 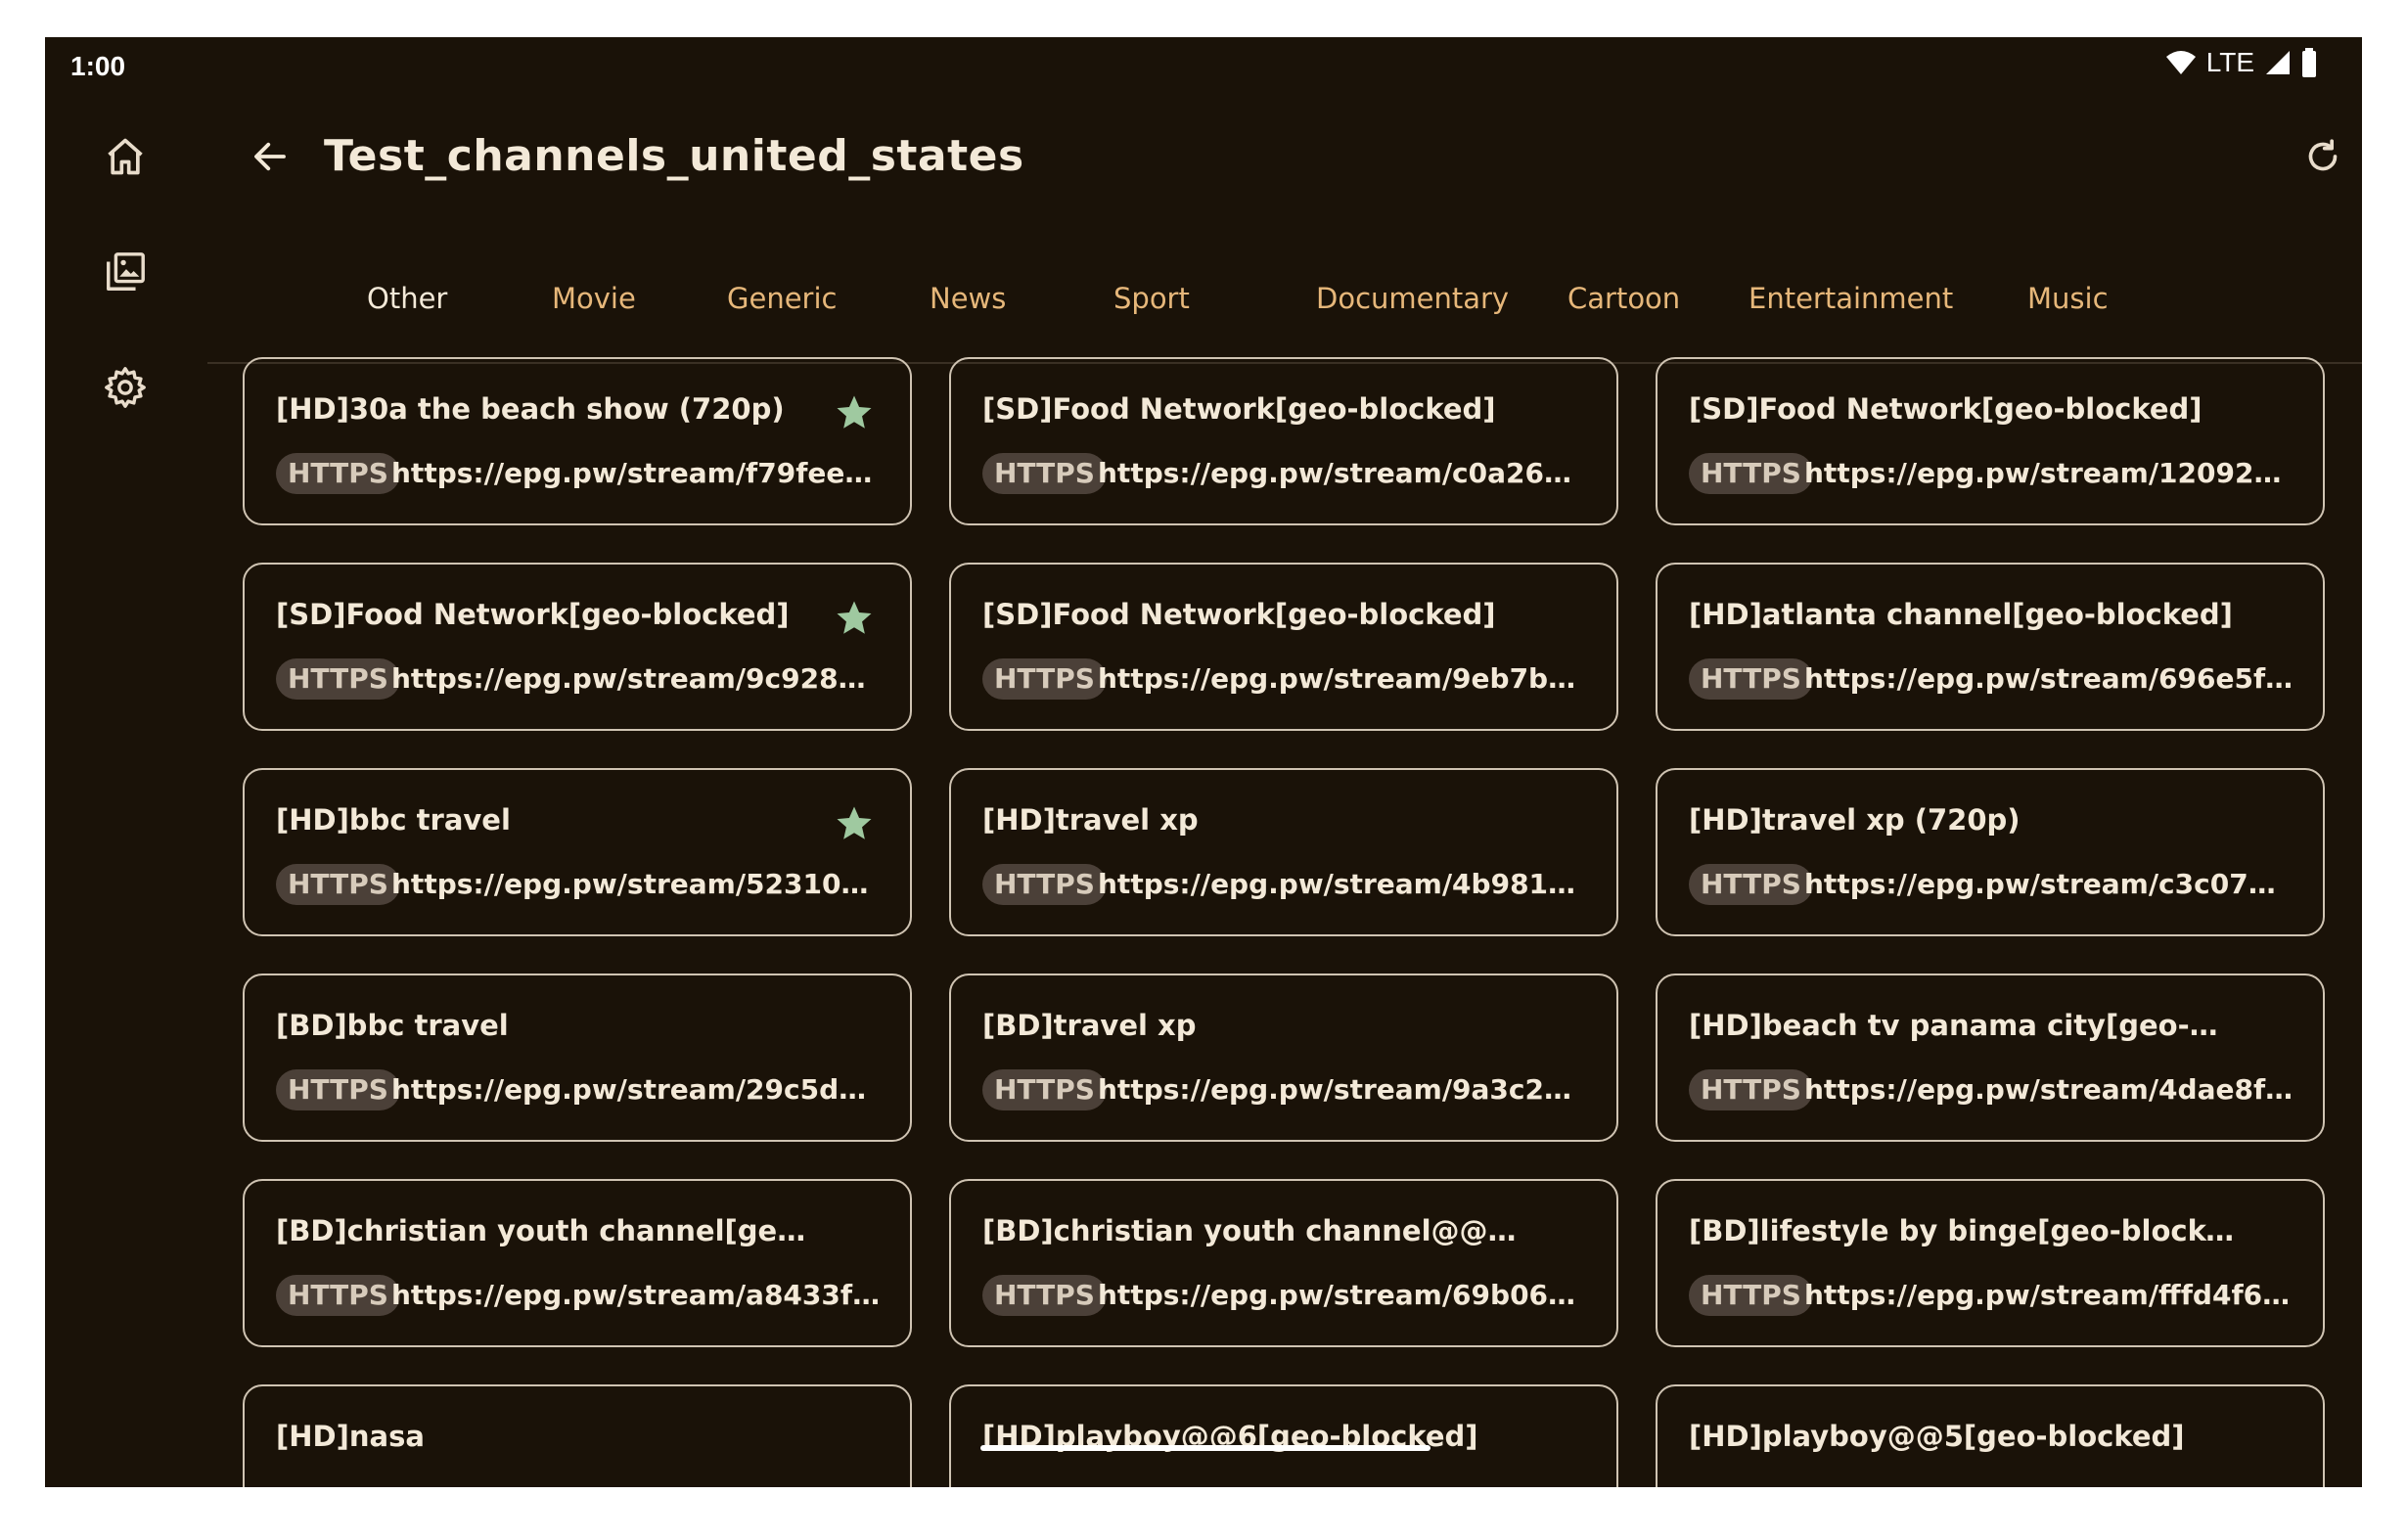 What do you see at coordinates (1961, 614) in the screenshot?
I see `channel-title: [HD]atlanta channel[geo-blocked]` at bounding box center [1961, 614].